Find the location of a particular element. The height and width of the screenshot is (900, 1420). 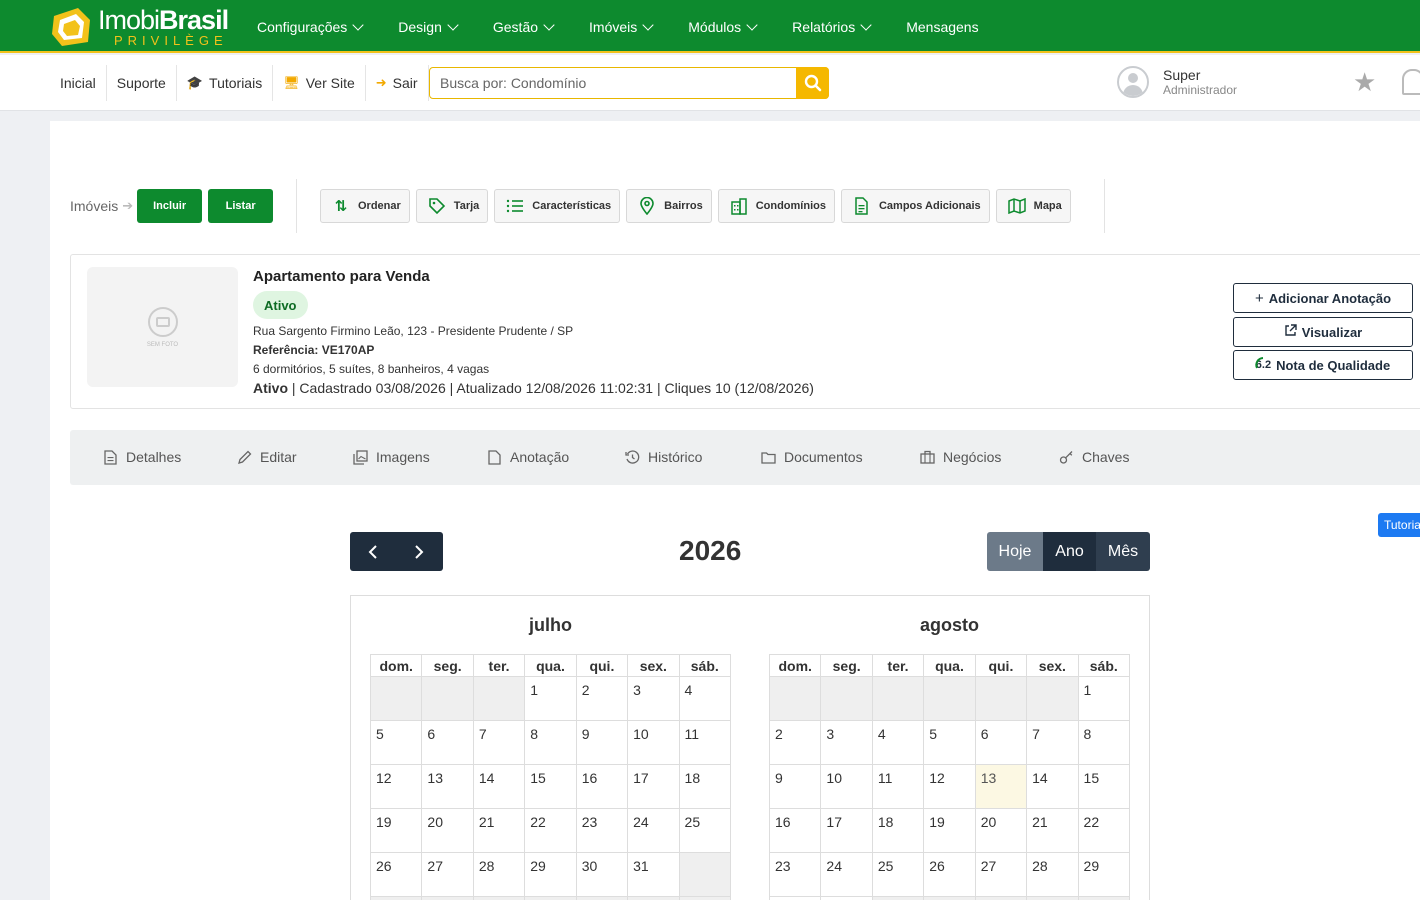

year-view-button: Ano is located at coordinates (1069, 551).